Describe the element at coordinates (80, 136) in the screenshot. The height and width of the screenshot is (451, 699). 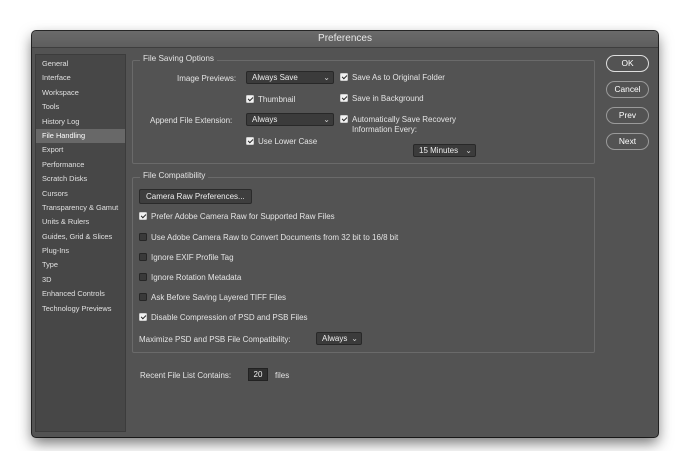
I see `sidebar-item-file-handling: File Handling` at that location.